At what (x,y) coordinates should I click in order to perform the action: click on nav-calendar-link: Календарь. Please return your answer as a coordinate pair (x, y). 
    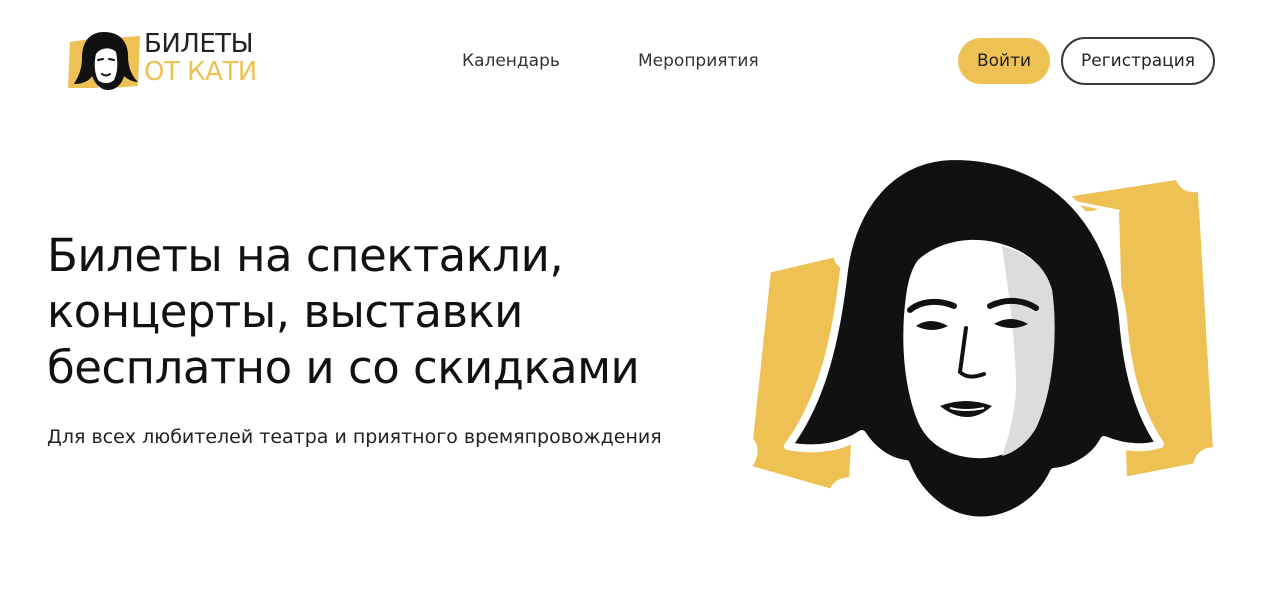
    Looking at the image, I should click on (511, 61).